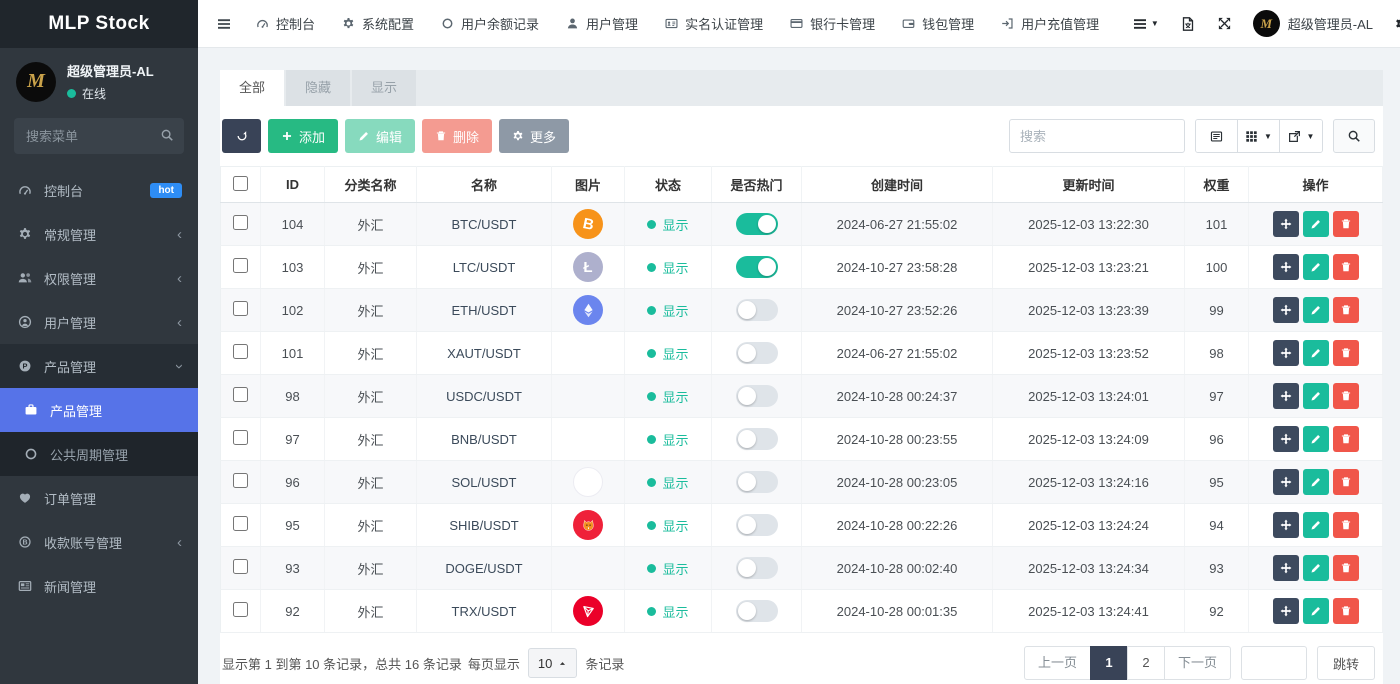 Image resolution: width=1400 pixels, height=684 pixels. Describe the element at coordinates (99, 278) in the screenshot. I see `sidebar-item-auth: 权限管理 ‹` at that location.